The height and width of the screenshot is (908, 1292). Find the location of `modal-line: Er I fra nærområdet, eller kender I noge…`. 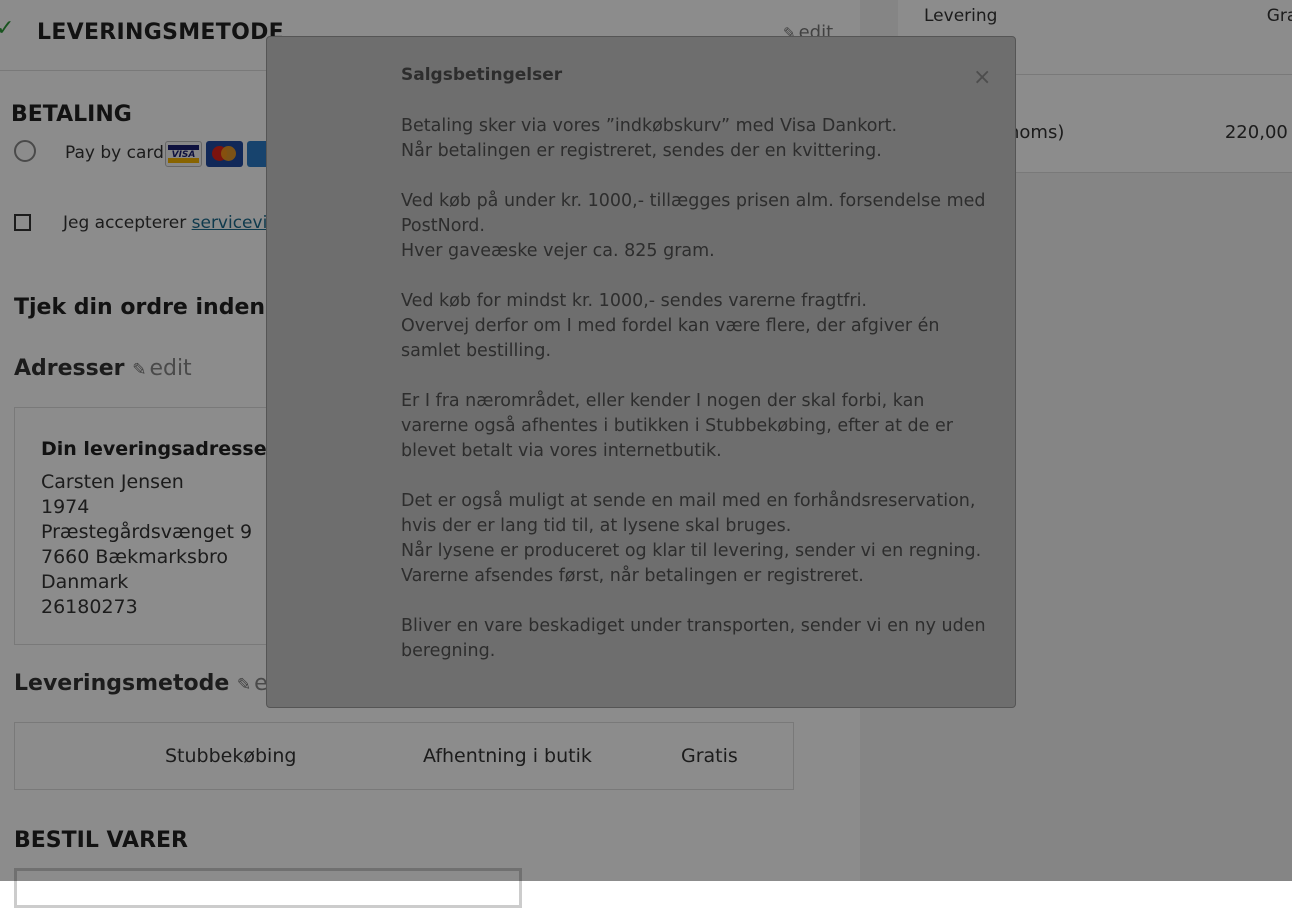

modal-line: Er I fra nærområdet, eller kender I noge… is located at coordinates (663, 401).